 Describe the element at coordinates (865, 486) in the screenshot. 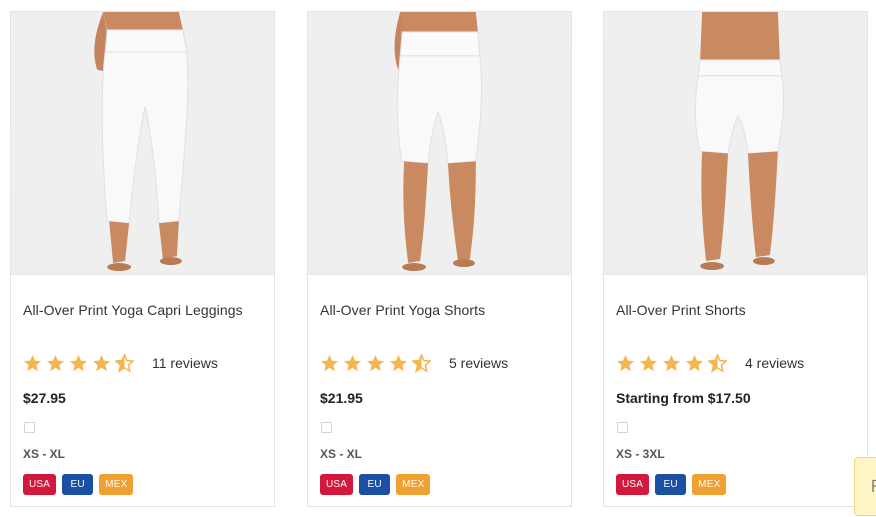

I see `feedback-tab` at that location.